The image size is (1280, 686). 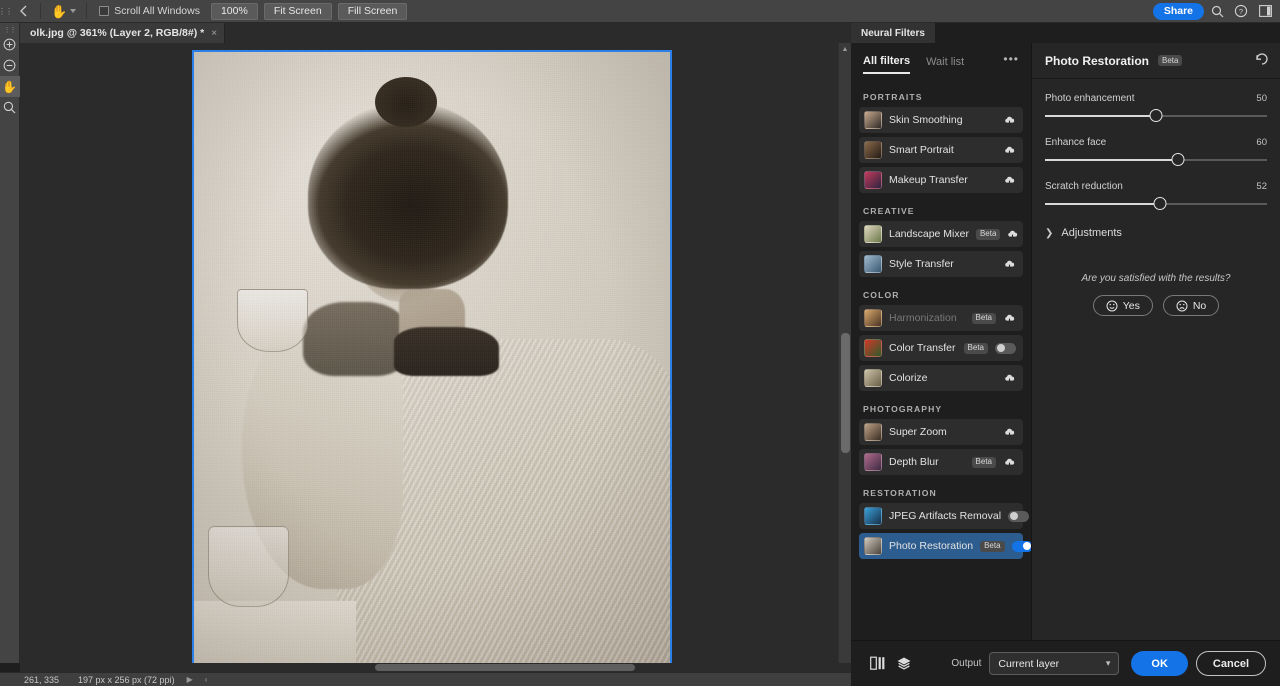 What do you see at coordinates (941, 348) in the screenshot?
I see `filter-item-color-transfer: Color Transfer Beta` at bounding box center [941, 348].